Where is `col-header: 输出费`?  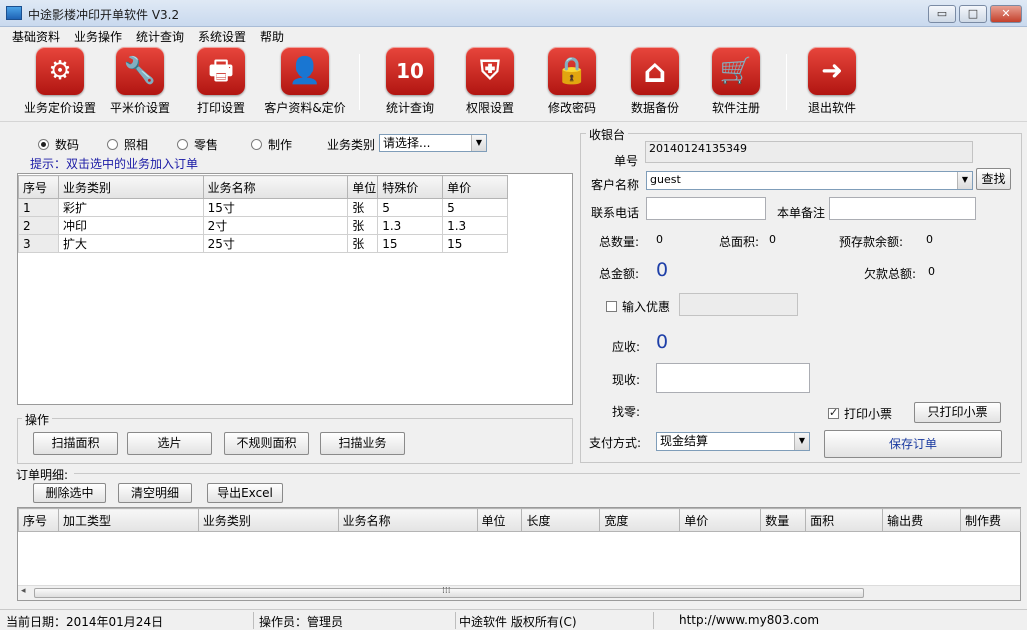
col-header: 输出费 is located at coordinates (921, 520).